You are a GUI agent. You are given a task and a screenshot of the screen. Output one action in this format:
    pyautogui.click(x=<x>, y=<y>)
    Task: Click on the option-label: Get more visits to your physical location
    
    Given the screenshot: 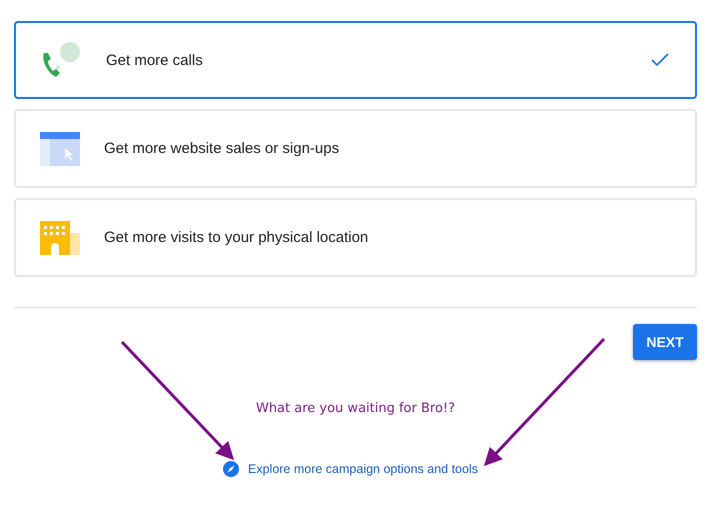 What is the action you would take?
    pyautogui.click(x=237, y=237)
    